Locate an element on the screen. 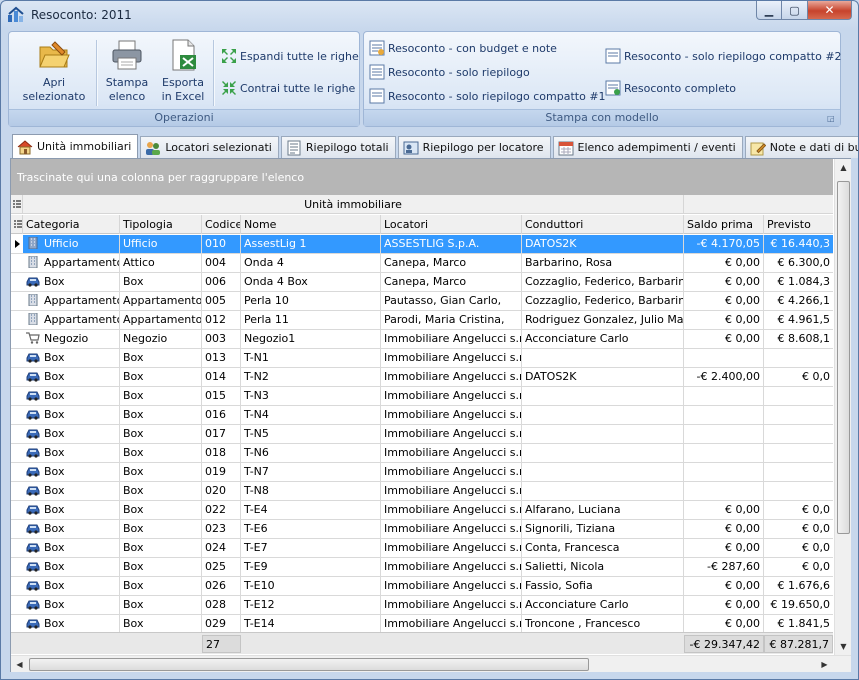 Image resolution: width=859 pixels, height=680 pixels. stampa-elenco-button: Stampa elenco is located at coordinates (127, 71).